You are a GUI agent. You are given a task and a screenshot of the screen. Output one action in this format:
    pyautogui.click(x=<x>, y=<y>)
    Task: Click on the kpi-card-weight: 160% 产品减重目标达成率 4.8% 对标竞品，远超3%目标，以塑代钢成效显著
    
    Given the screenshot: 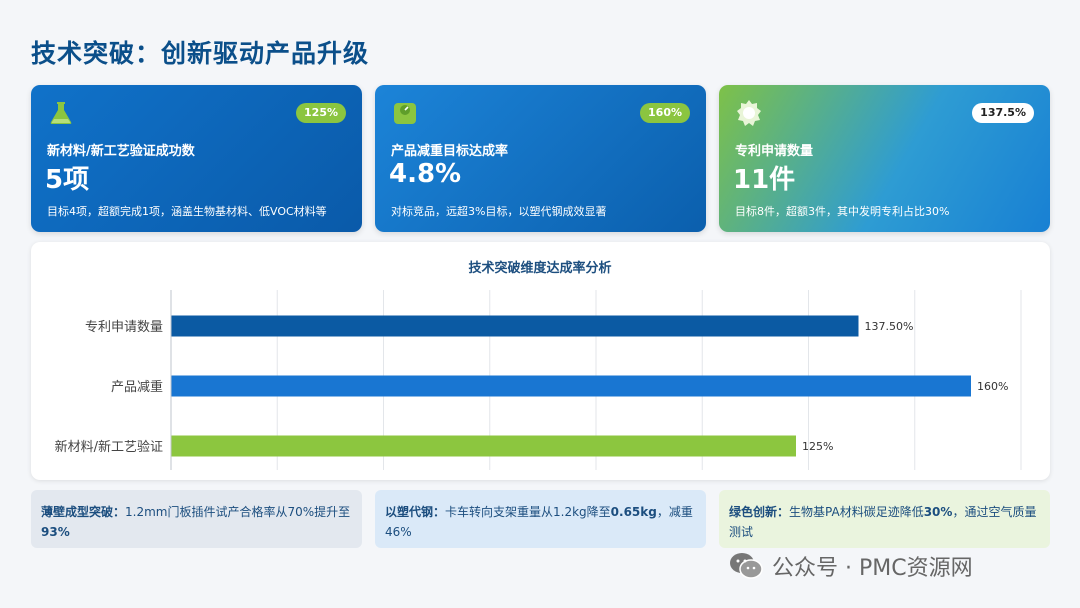 What is the action you would take?
    pyautogui.click(x=540, y=158)
    